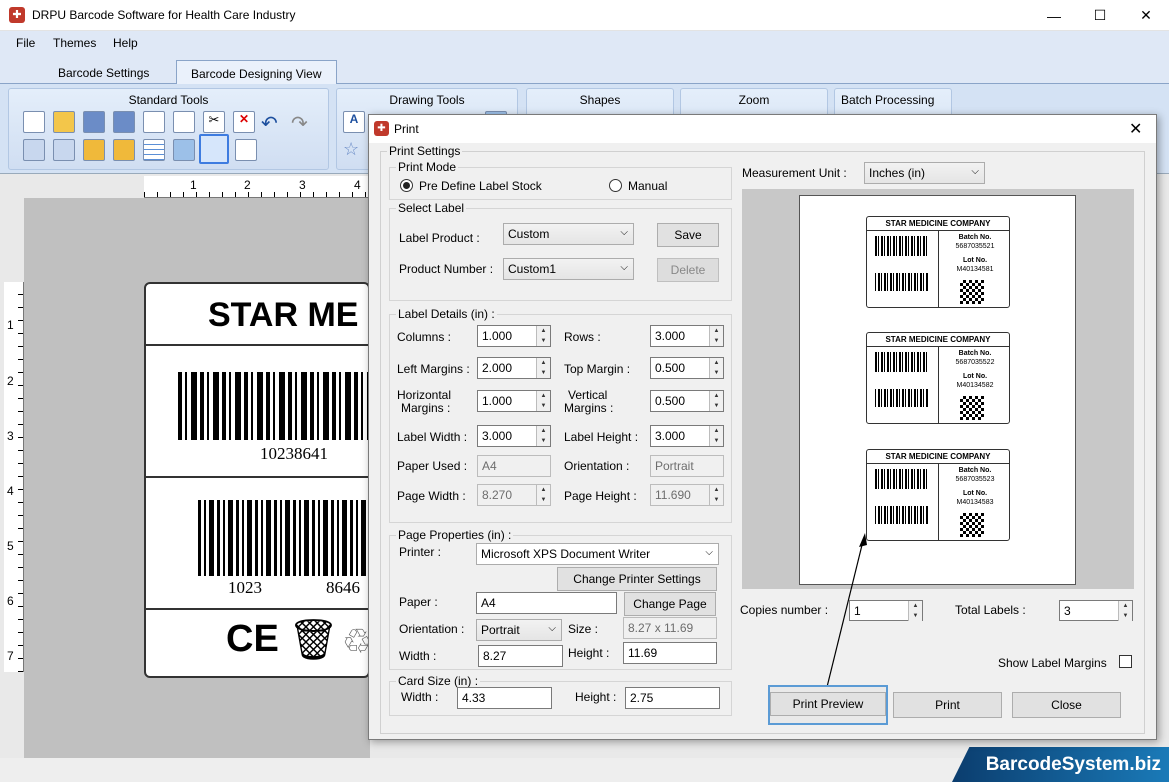 The height and width of the screenshot is (782, 1169). What do you see at coordinates (432, 629) in the screenshot?
I see `page-orientation-label: Orientation :` at bounding box center [432, 629].